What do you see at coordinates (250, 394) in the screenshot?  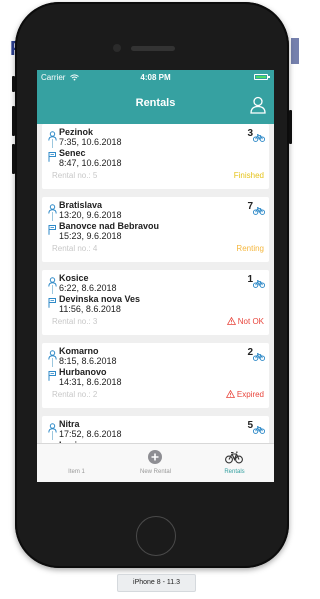 I see `status-text: Expired` at bounding box center [250, 394].